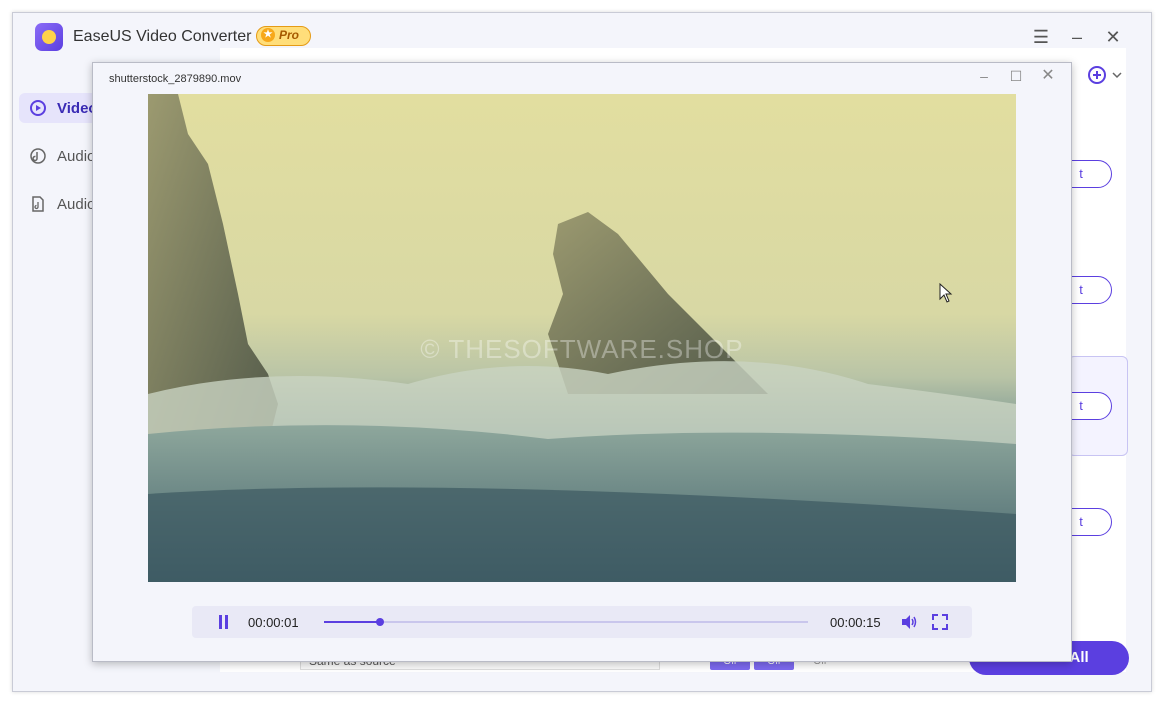 The height and width of the screenshot is (704, 1164). What do you see at coordinates (582, 349) in the screenshot?
I see `video-watermark: © THESOFTWARE.SHOP` at bounding box center [582, 349].